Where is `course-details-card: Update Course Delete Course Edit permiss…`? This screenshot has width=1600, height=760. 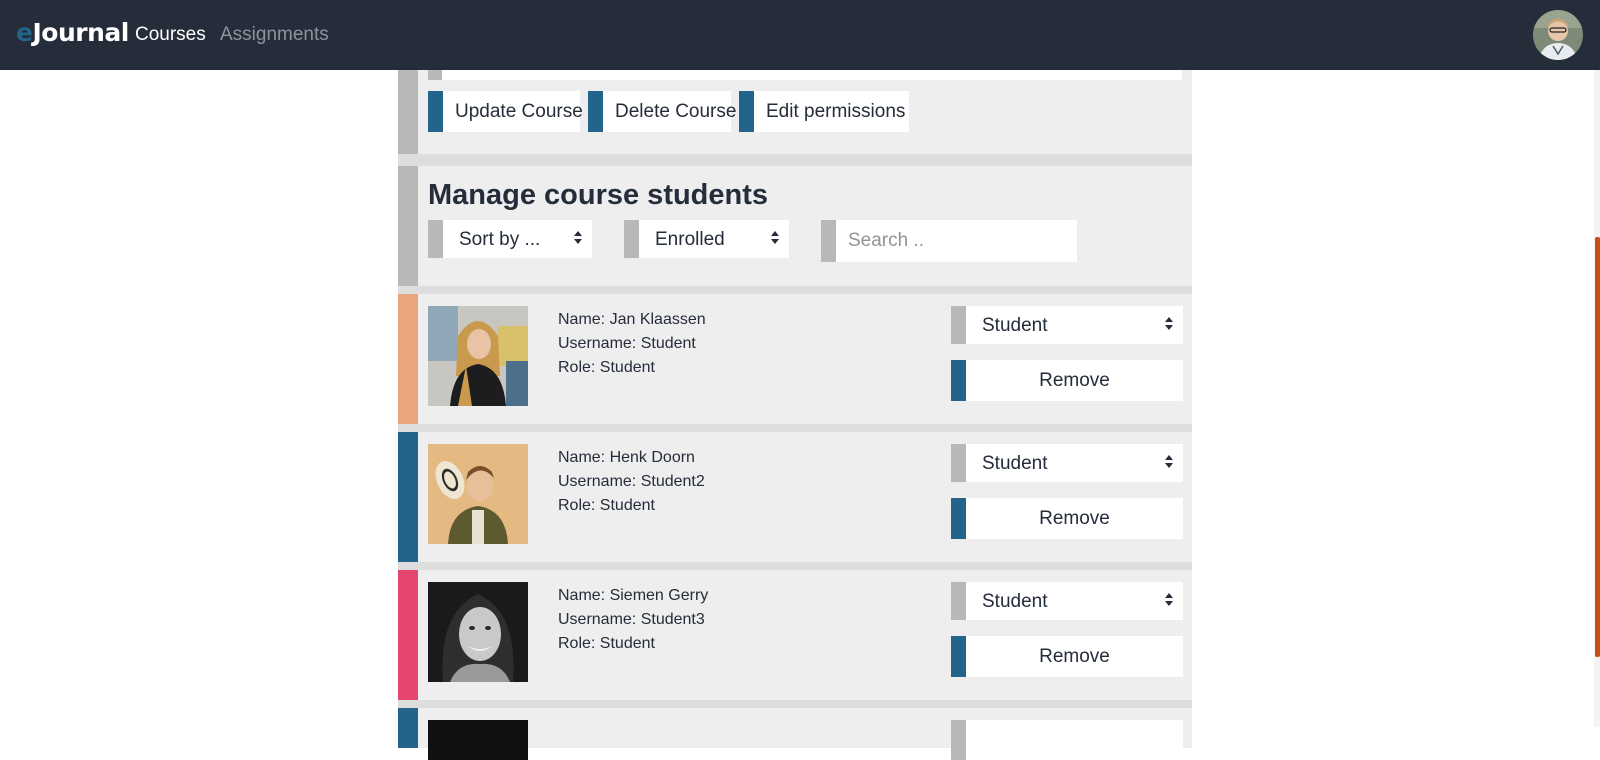 course-details-card: Update Course Delete Course Edit permiss… is located at coordinates (795, 112).